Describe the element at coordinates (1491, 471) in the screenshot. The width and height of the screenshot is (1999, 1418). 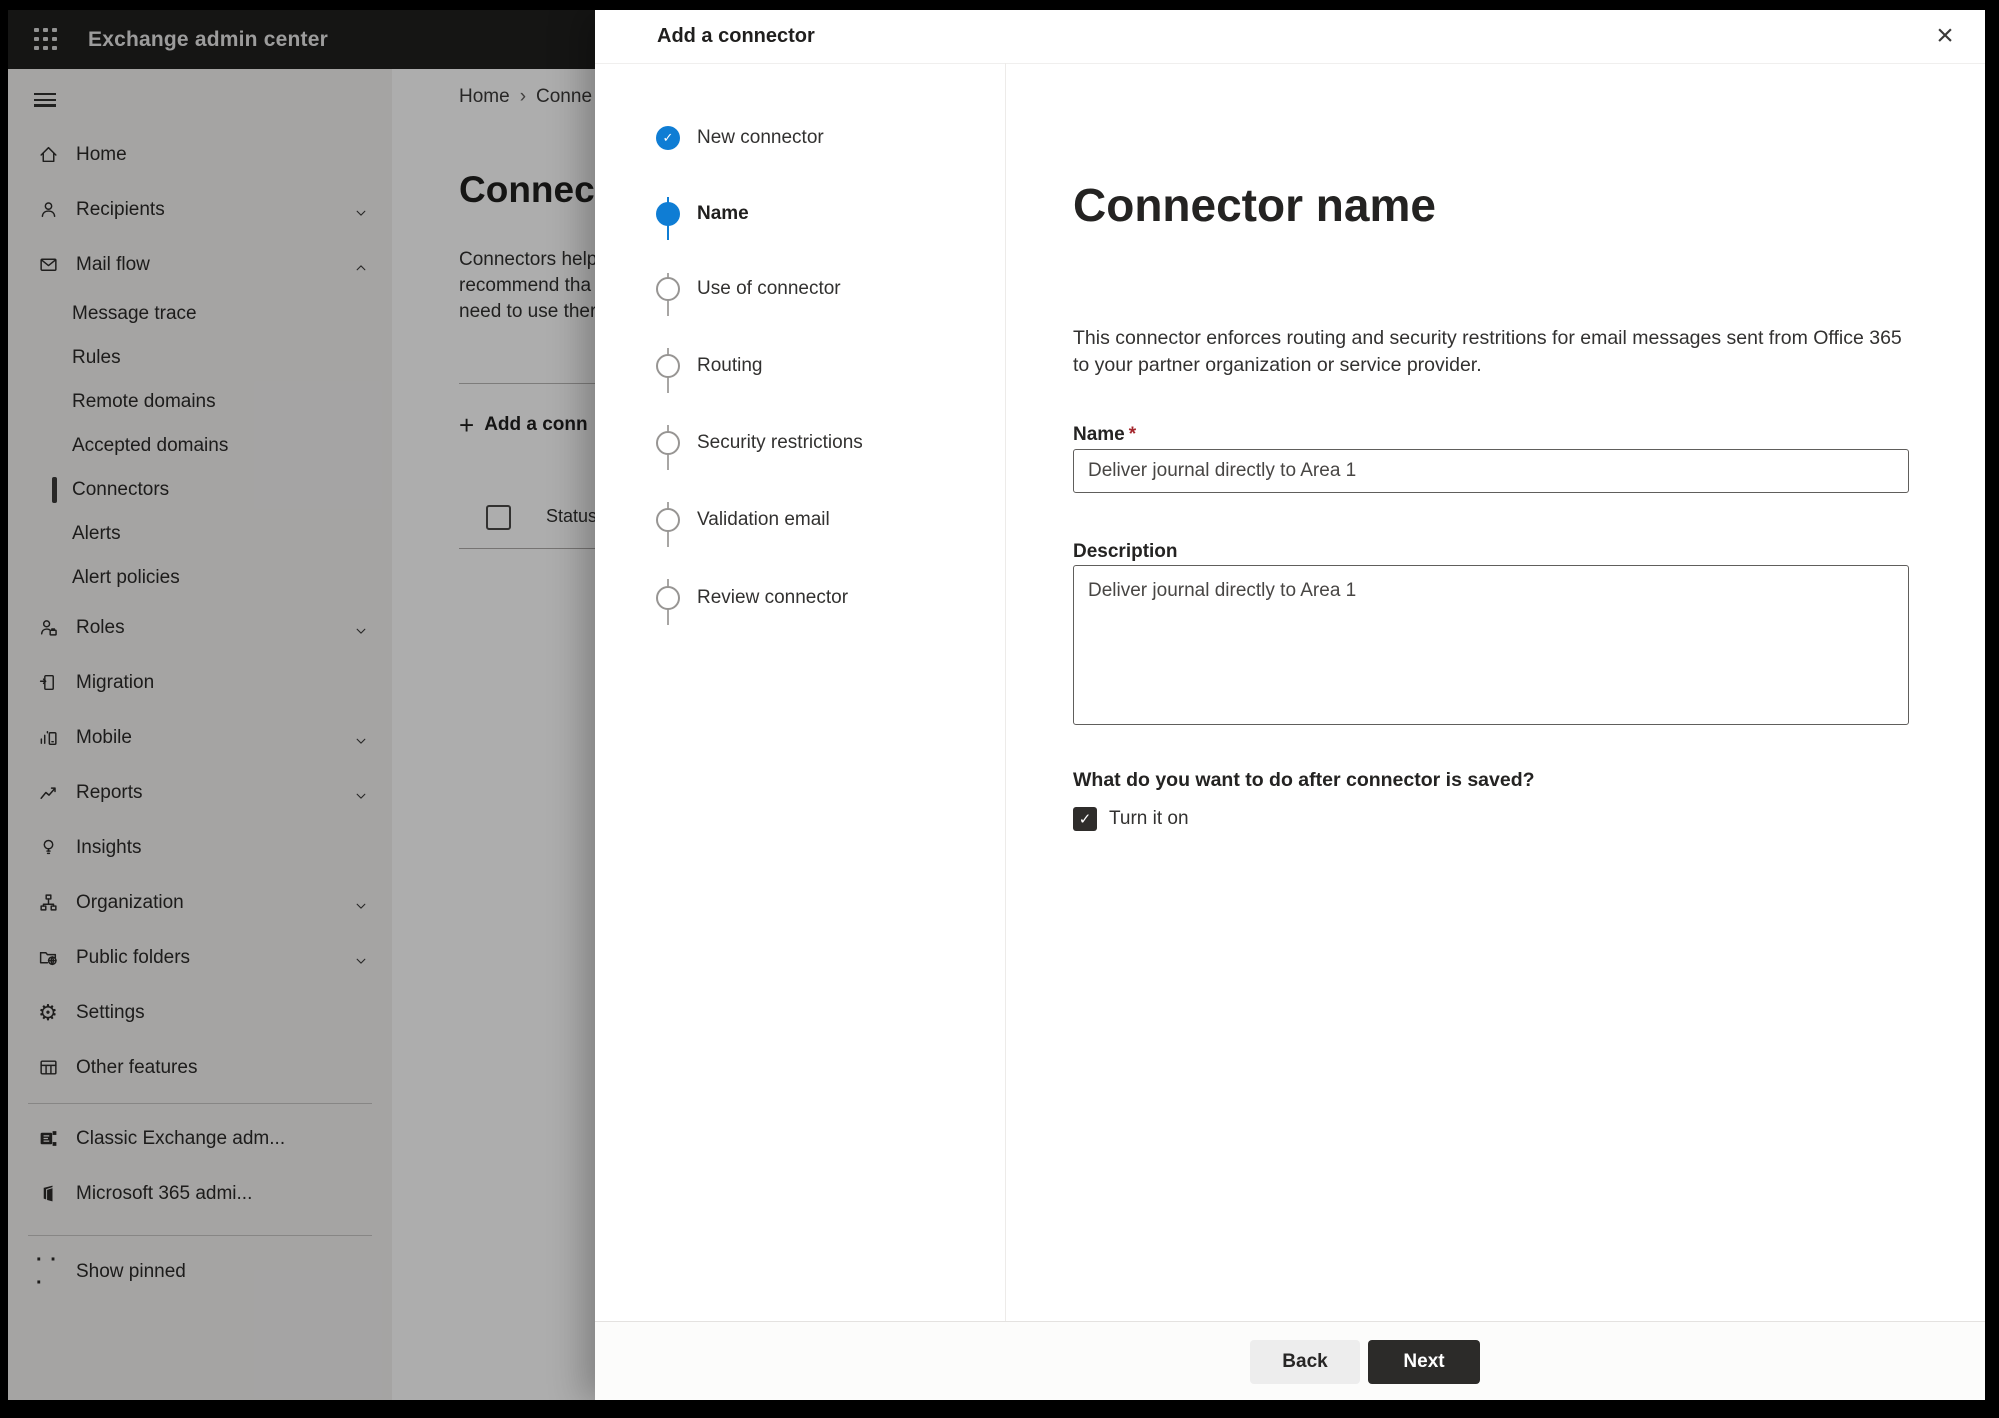
I see `name-input` at that location.